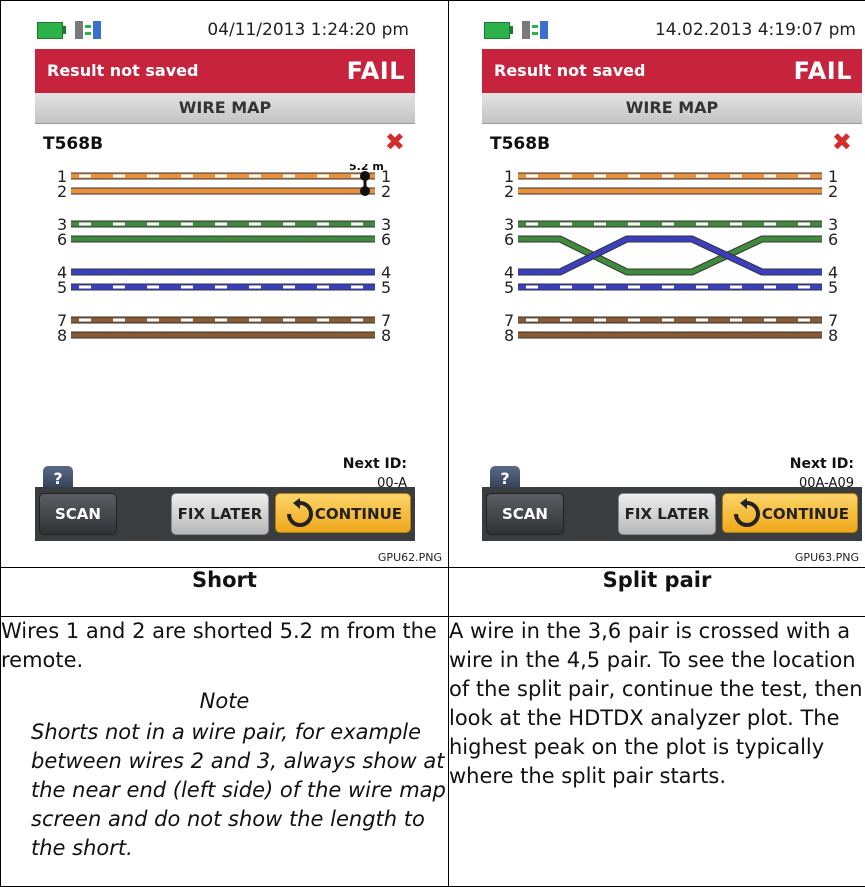 The height and width of the screenshot is (887, 865). What do you see at coordinates (409, 557) in the screenshot?
I see `image-caption: GPU62.PNG` at bounding box center [409, 557].